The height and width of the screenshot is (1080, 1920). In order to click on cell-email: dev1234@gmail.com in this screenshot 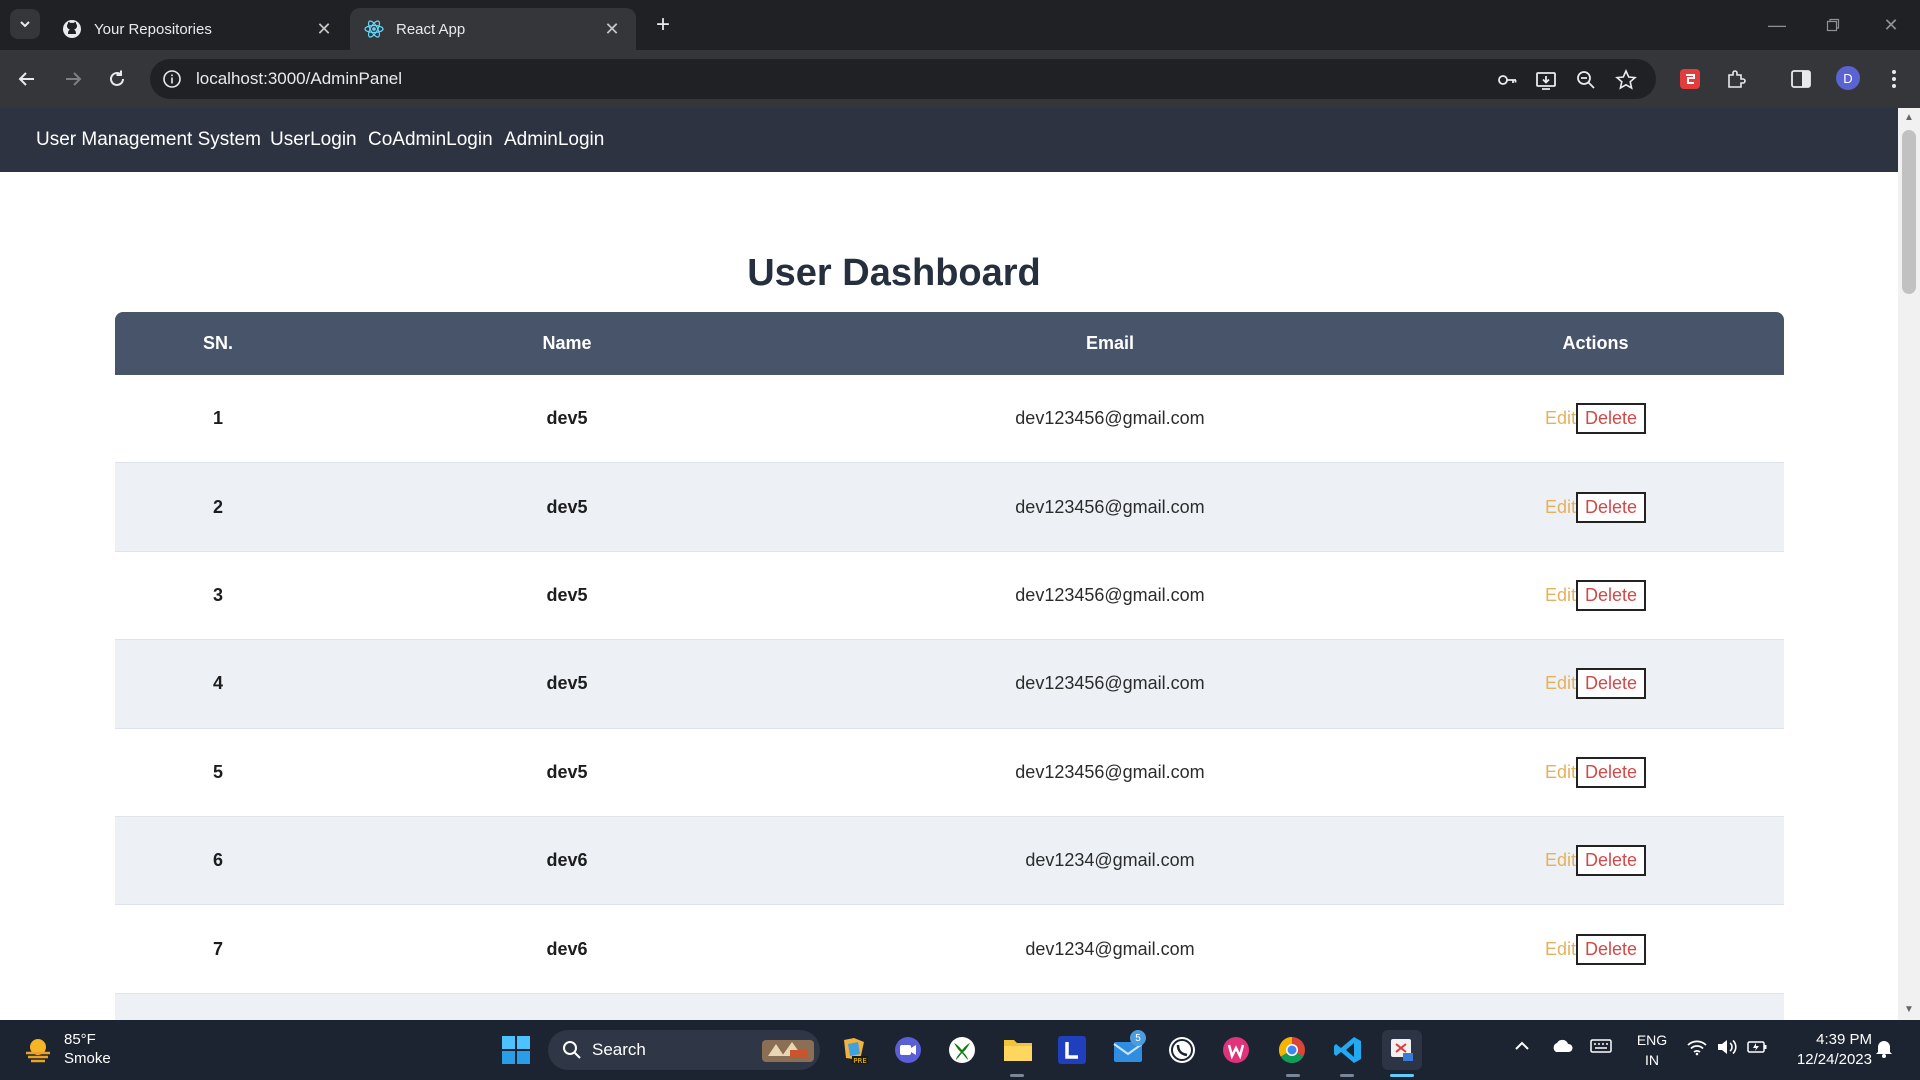, I will do `click(1110, 948)`.